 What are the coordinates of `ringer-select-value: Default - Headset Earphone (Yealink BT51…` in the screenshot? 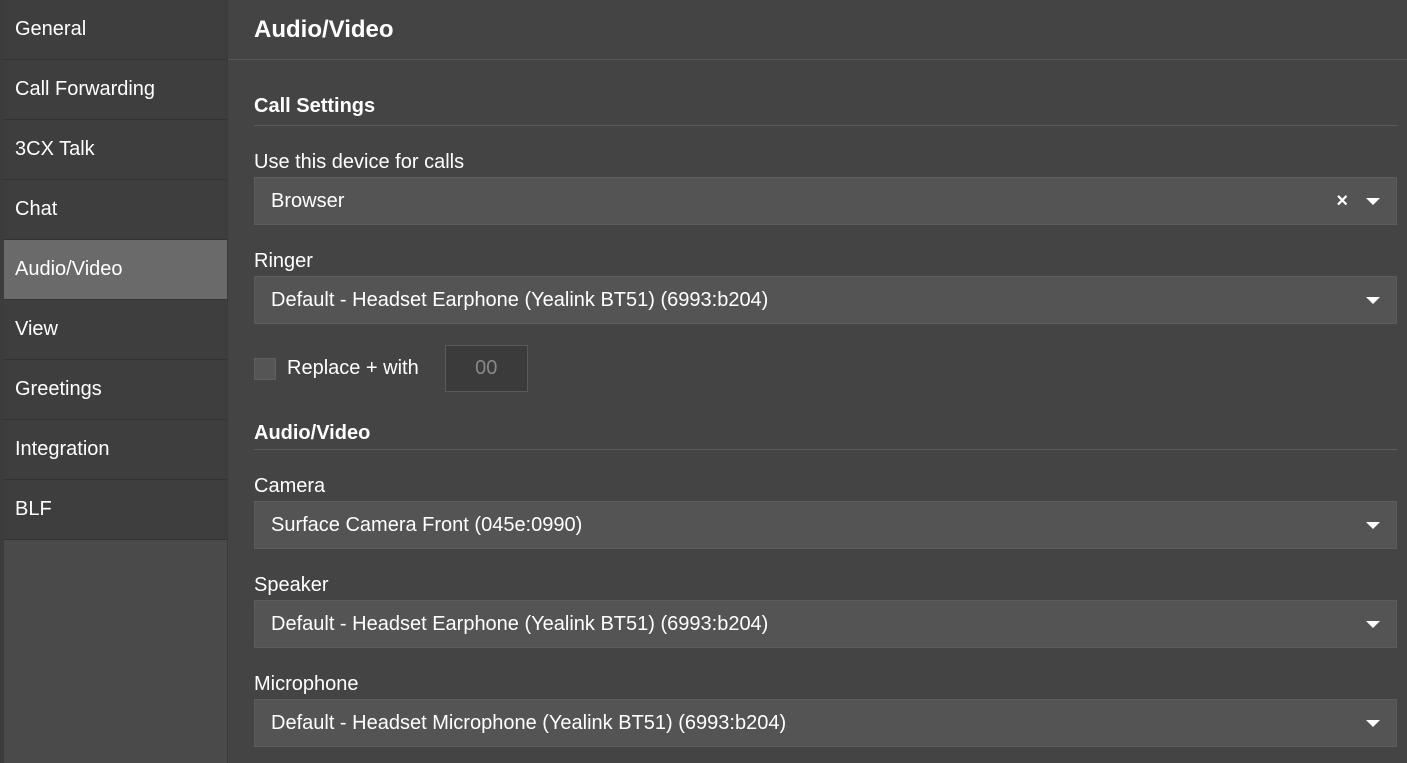 It's located at (520, 299).